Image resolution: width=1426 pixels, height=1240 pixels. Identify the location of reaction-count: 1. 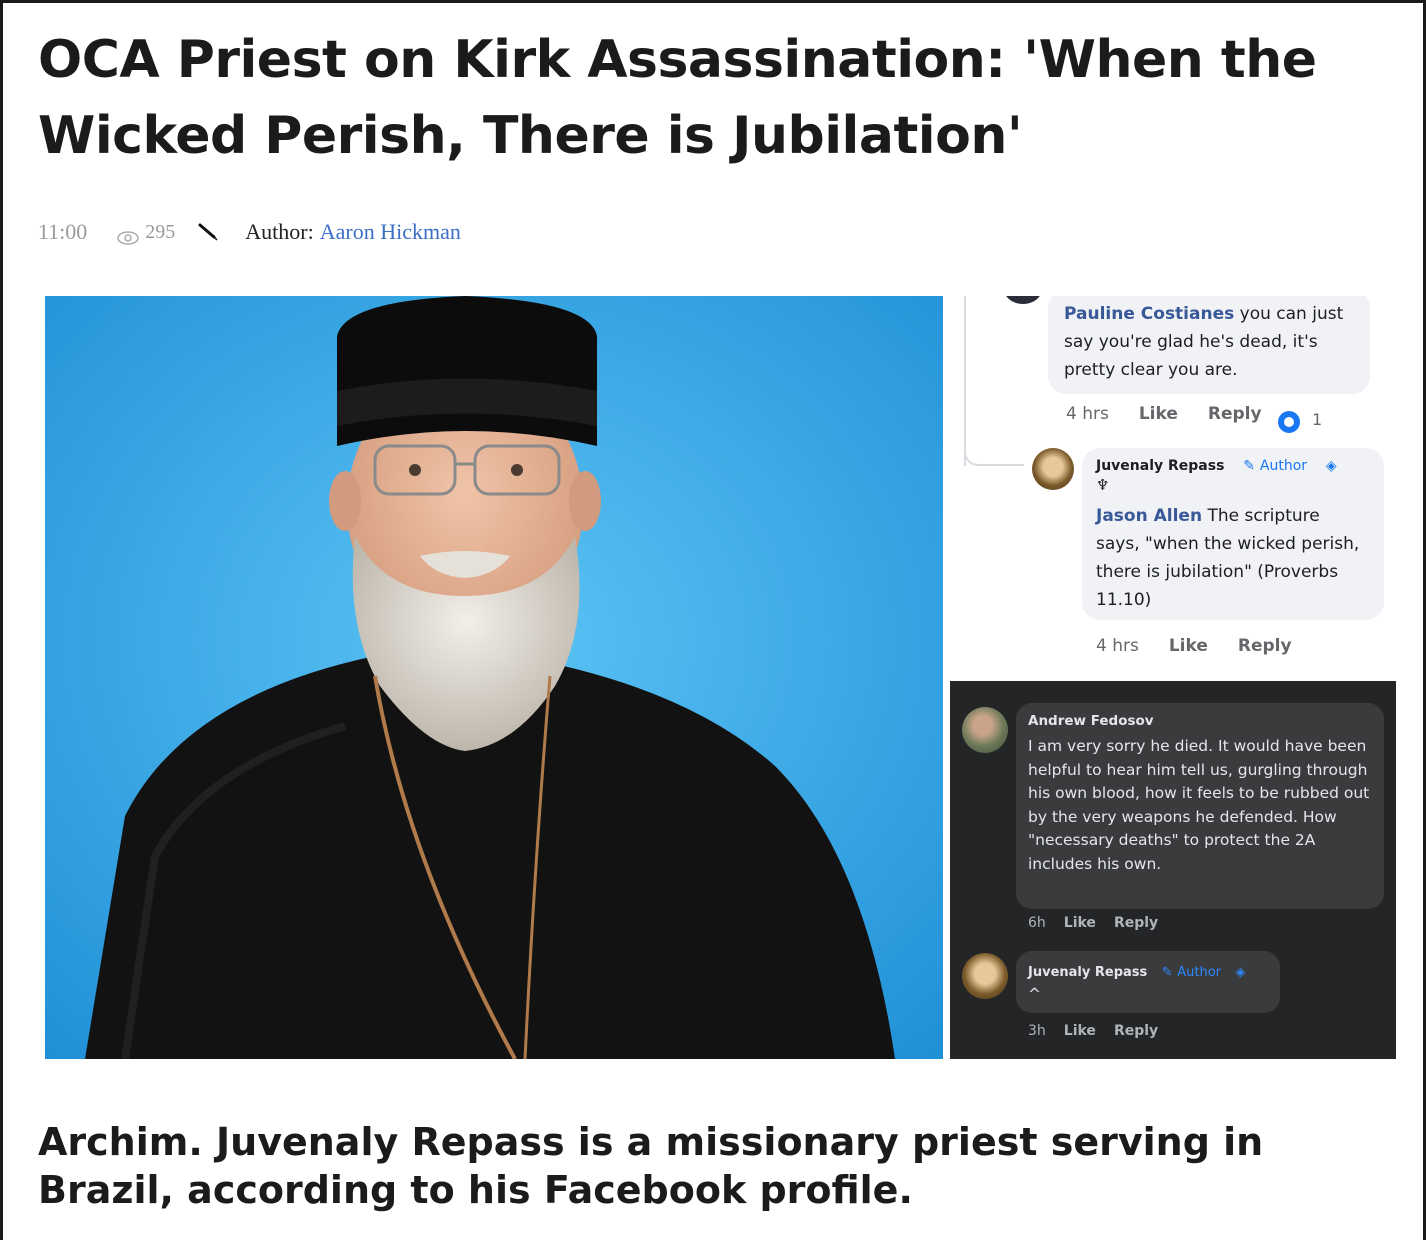
(1317, 419).